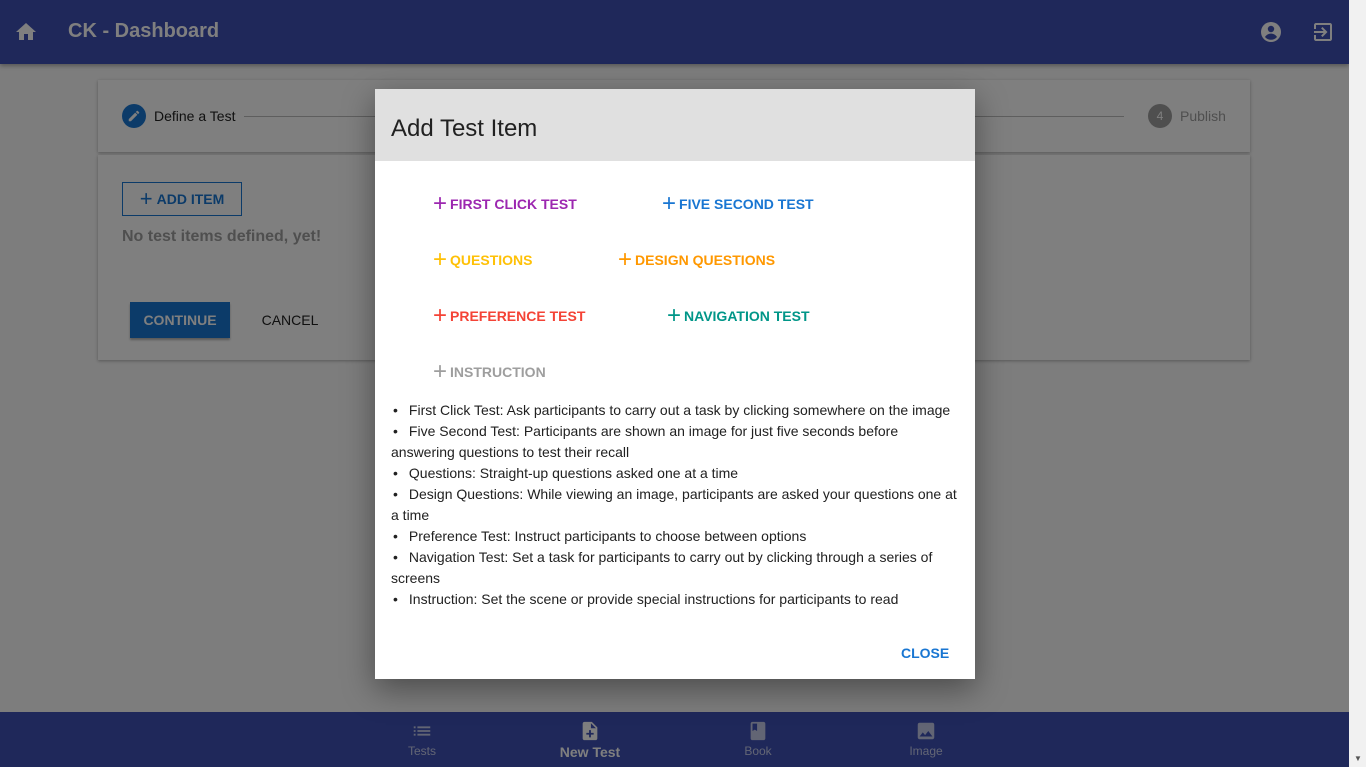  What do you see at coordinates (1358, 758) in the screenshot?
I see `scroll-down-arrow-icon: ▼` at bounding box center [1358, 758].